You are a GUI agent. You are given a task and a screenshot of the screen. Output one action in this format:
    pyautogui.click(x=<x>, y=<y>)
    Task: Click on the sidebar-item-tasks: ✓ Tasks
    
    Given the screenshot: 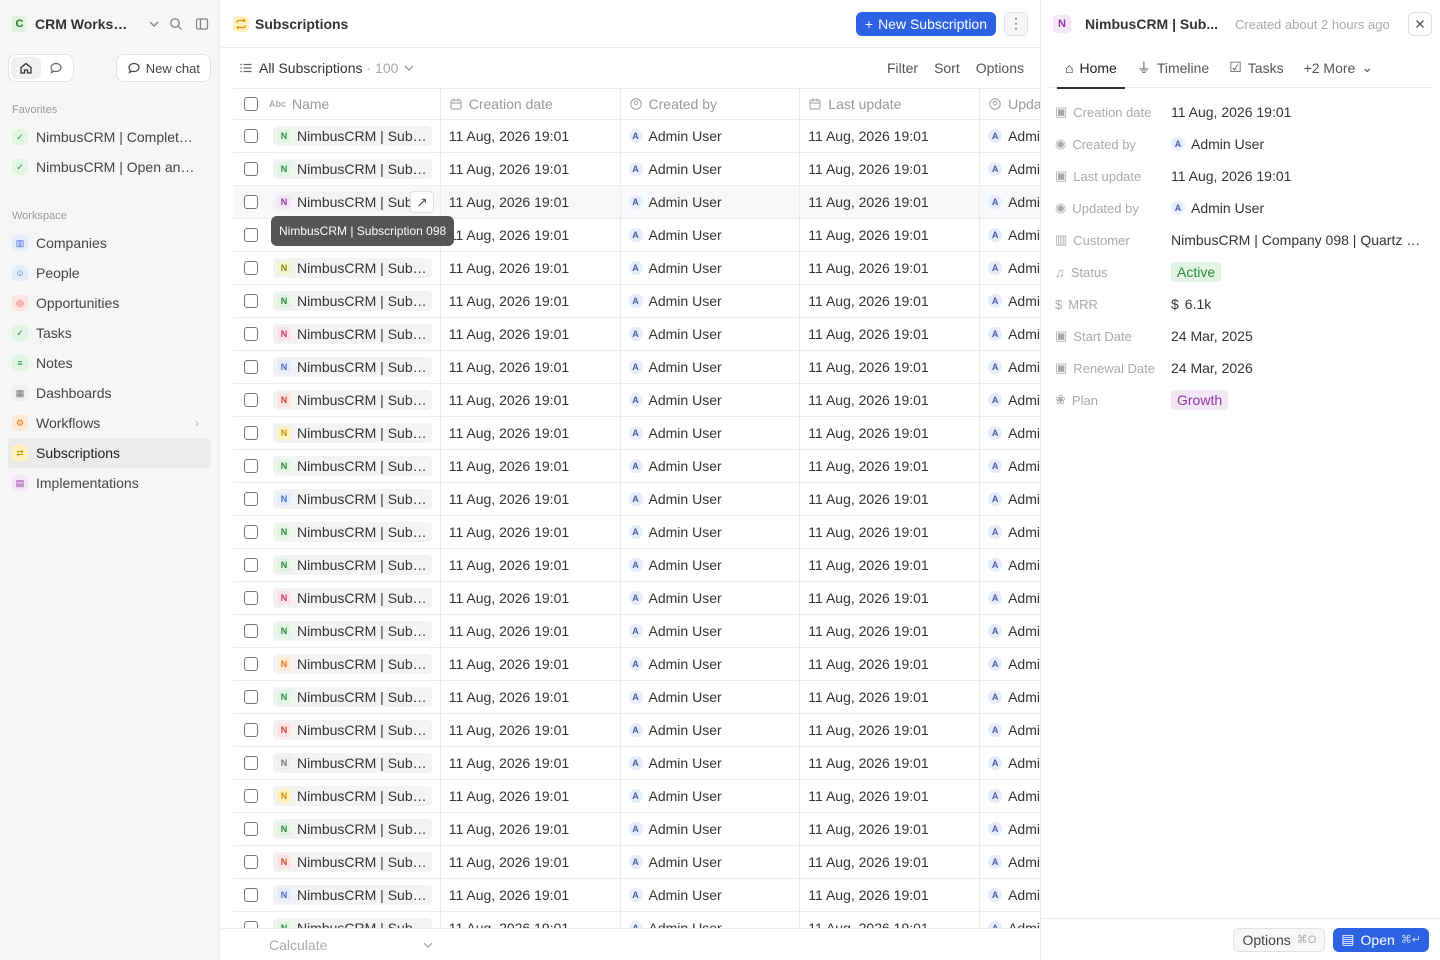 What is the action you would take?
    pyautogui.click(x=109, y=333)
    